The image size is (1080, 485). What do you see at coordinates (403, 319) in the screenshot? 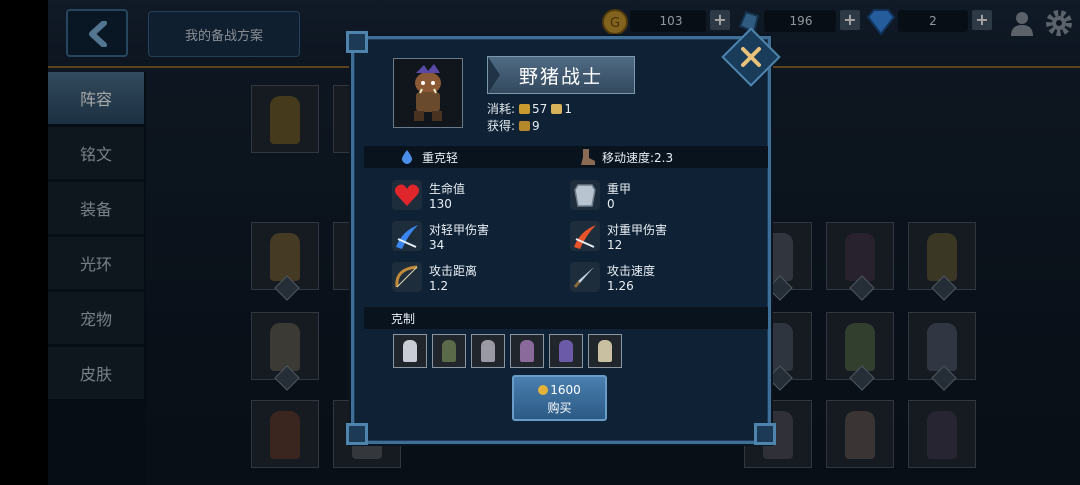
I see `counter-title: 克制` at bounding box center [403, 319].